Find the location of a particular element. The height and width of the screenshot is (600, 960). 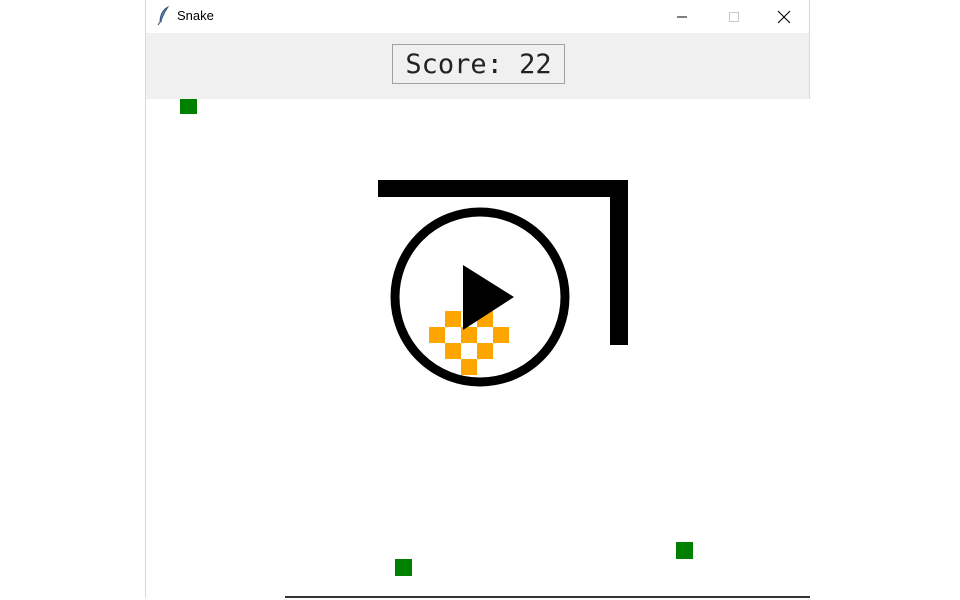

close-icon is located at coordinates (784, 16).